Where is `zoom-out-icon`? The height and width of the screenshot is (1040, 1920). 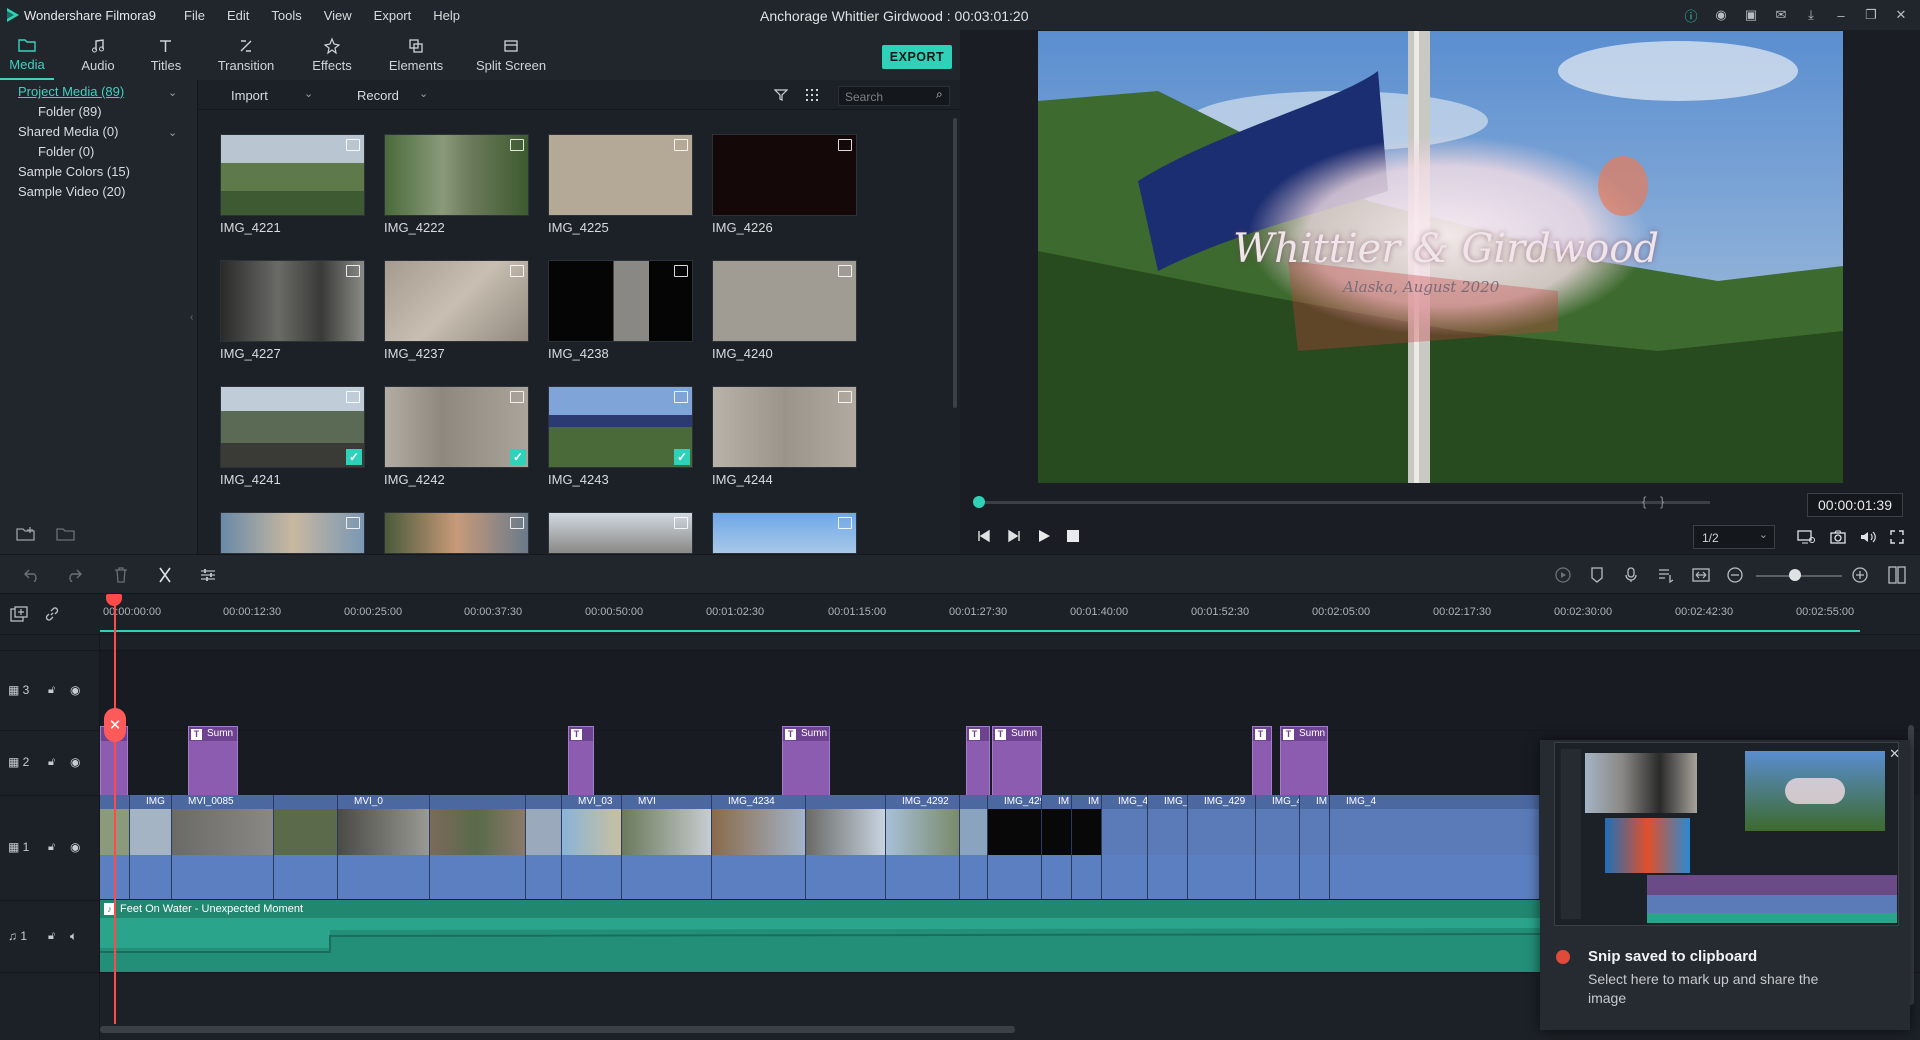 zoom-out-icon is located at coordinates (1735, 575).